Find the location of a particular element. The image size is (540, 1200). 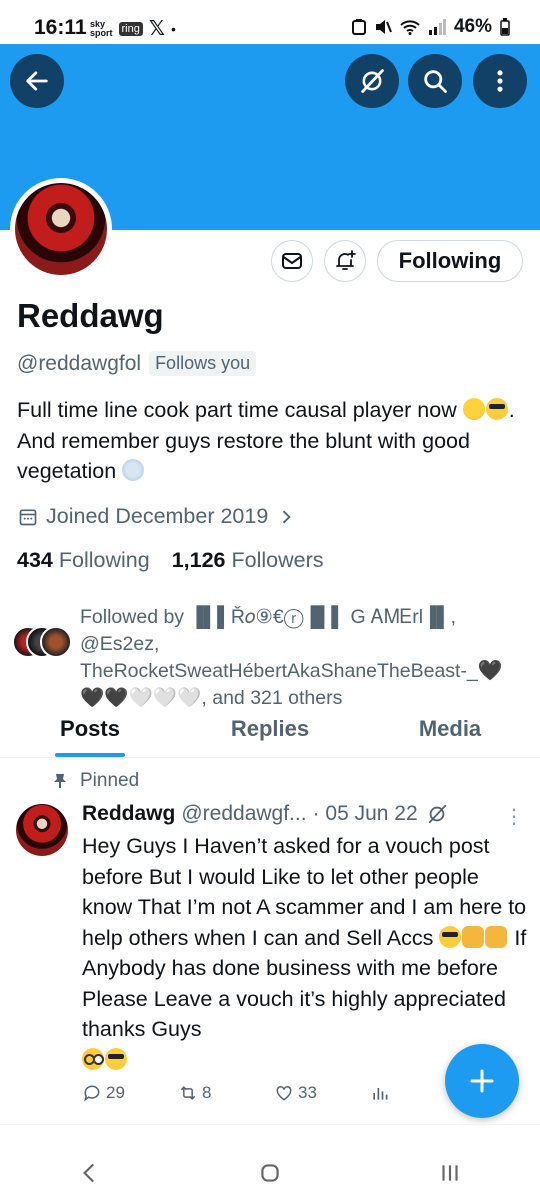

pin-icon is located at coordinates (60, 781).